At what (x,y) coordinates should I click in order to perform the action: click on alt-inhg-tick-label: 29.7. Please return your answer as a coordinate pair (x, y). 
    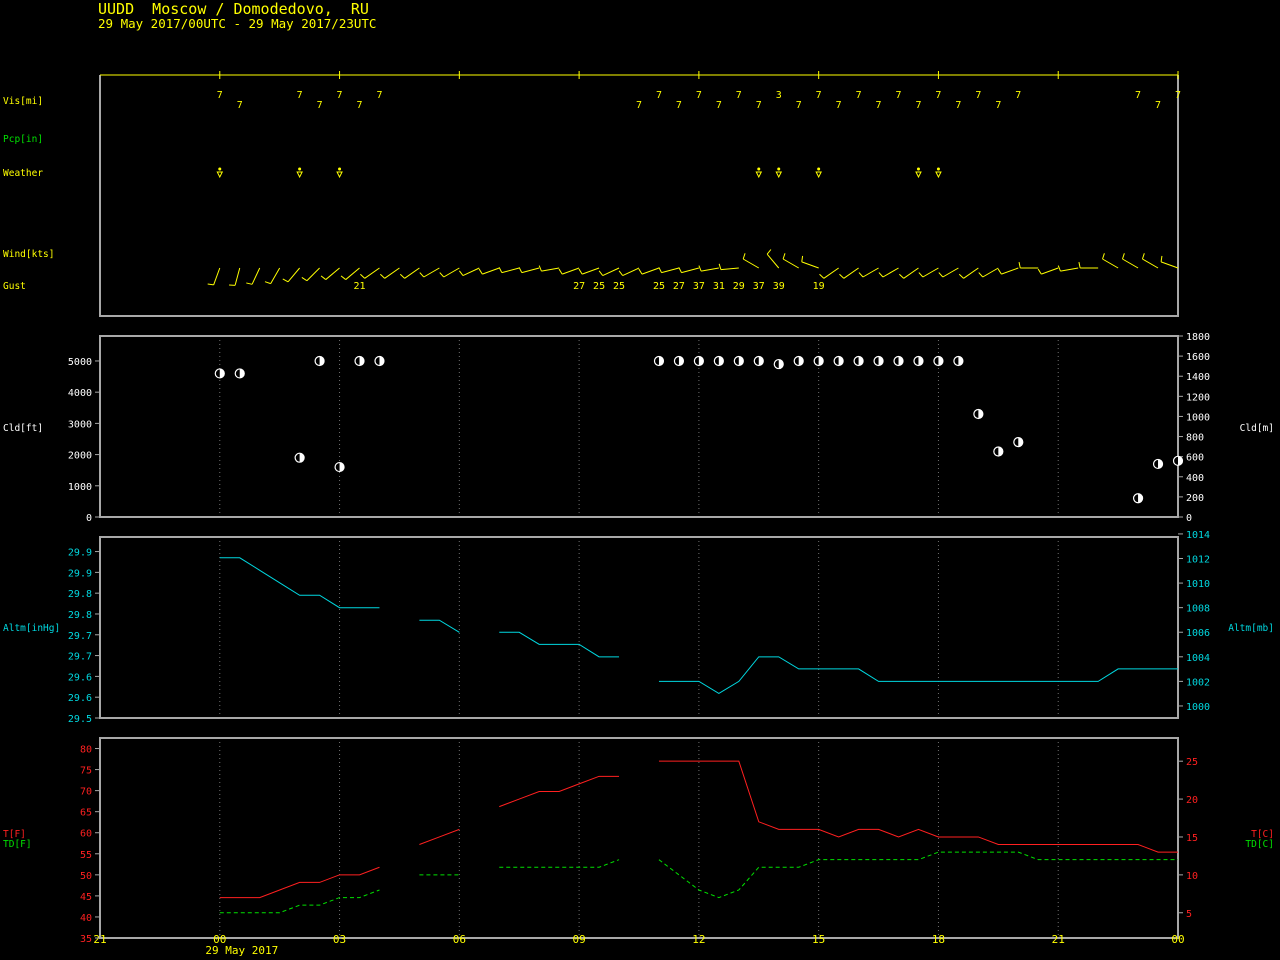
    Looking at the image, I should click on (80, 636).